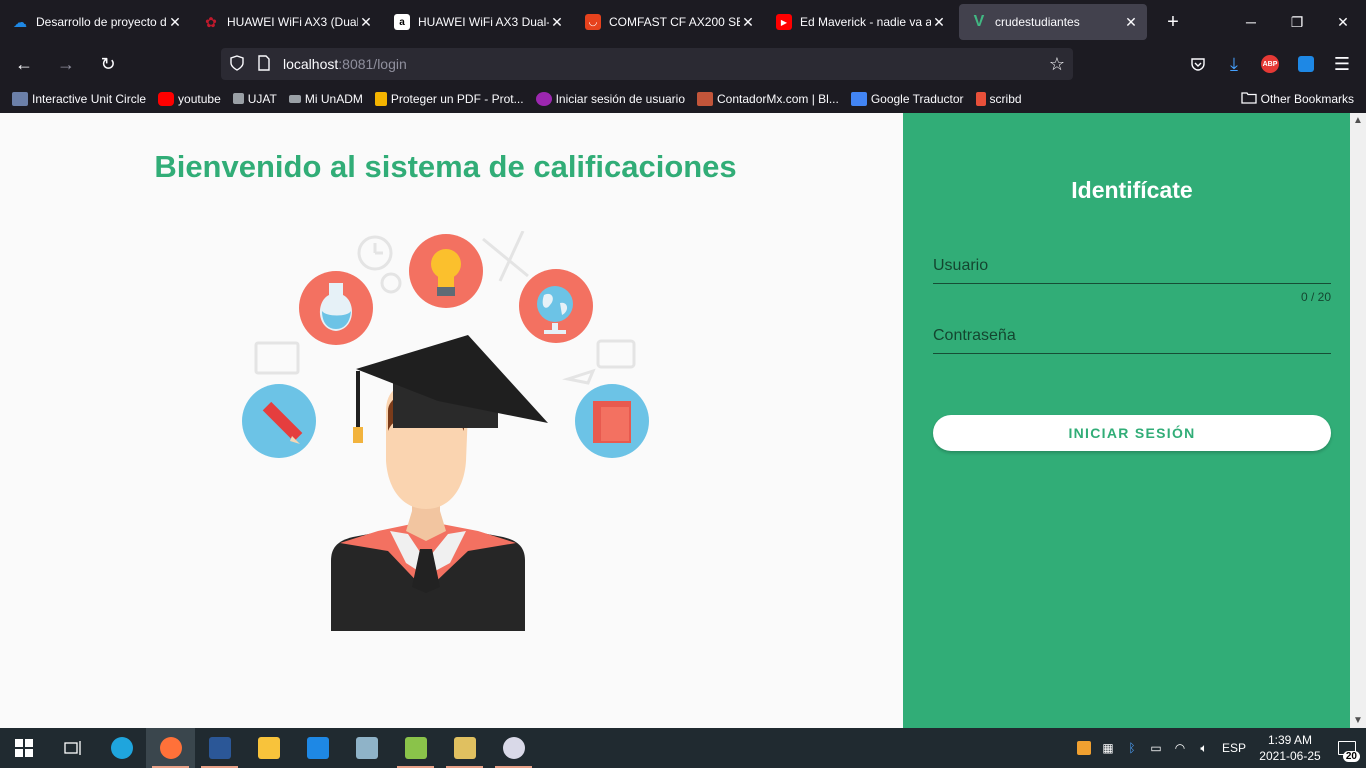 The height and width of the screenshot is (768, 1366). Describe the element at coordinates (211, 21) in the screenshot. I see `huawei-icon: ✿` at that location.